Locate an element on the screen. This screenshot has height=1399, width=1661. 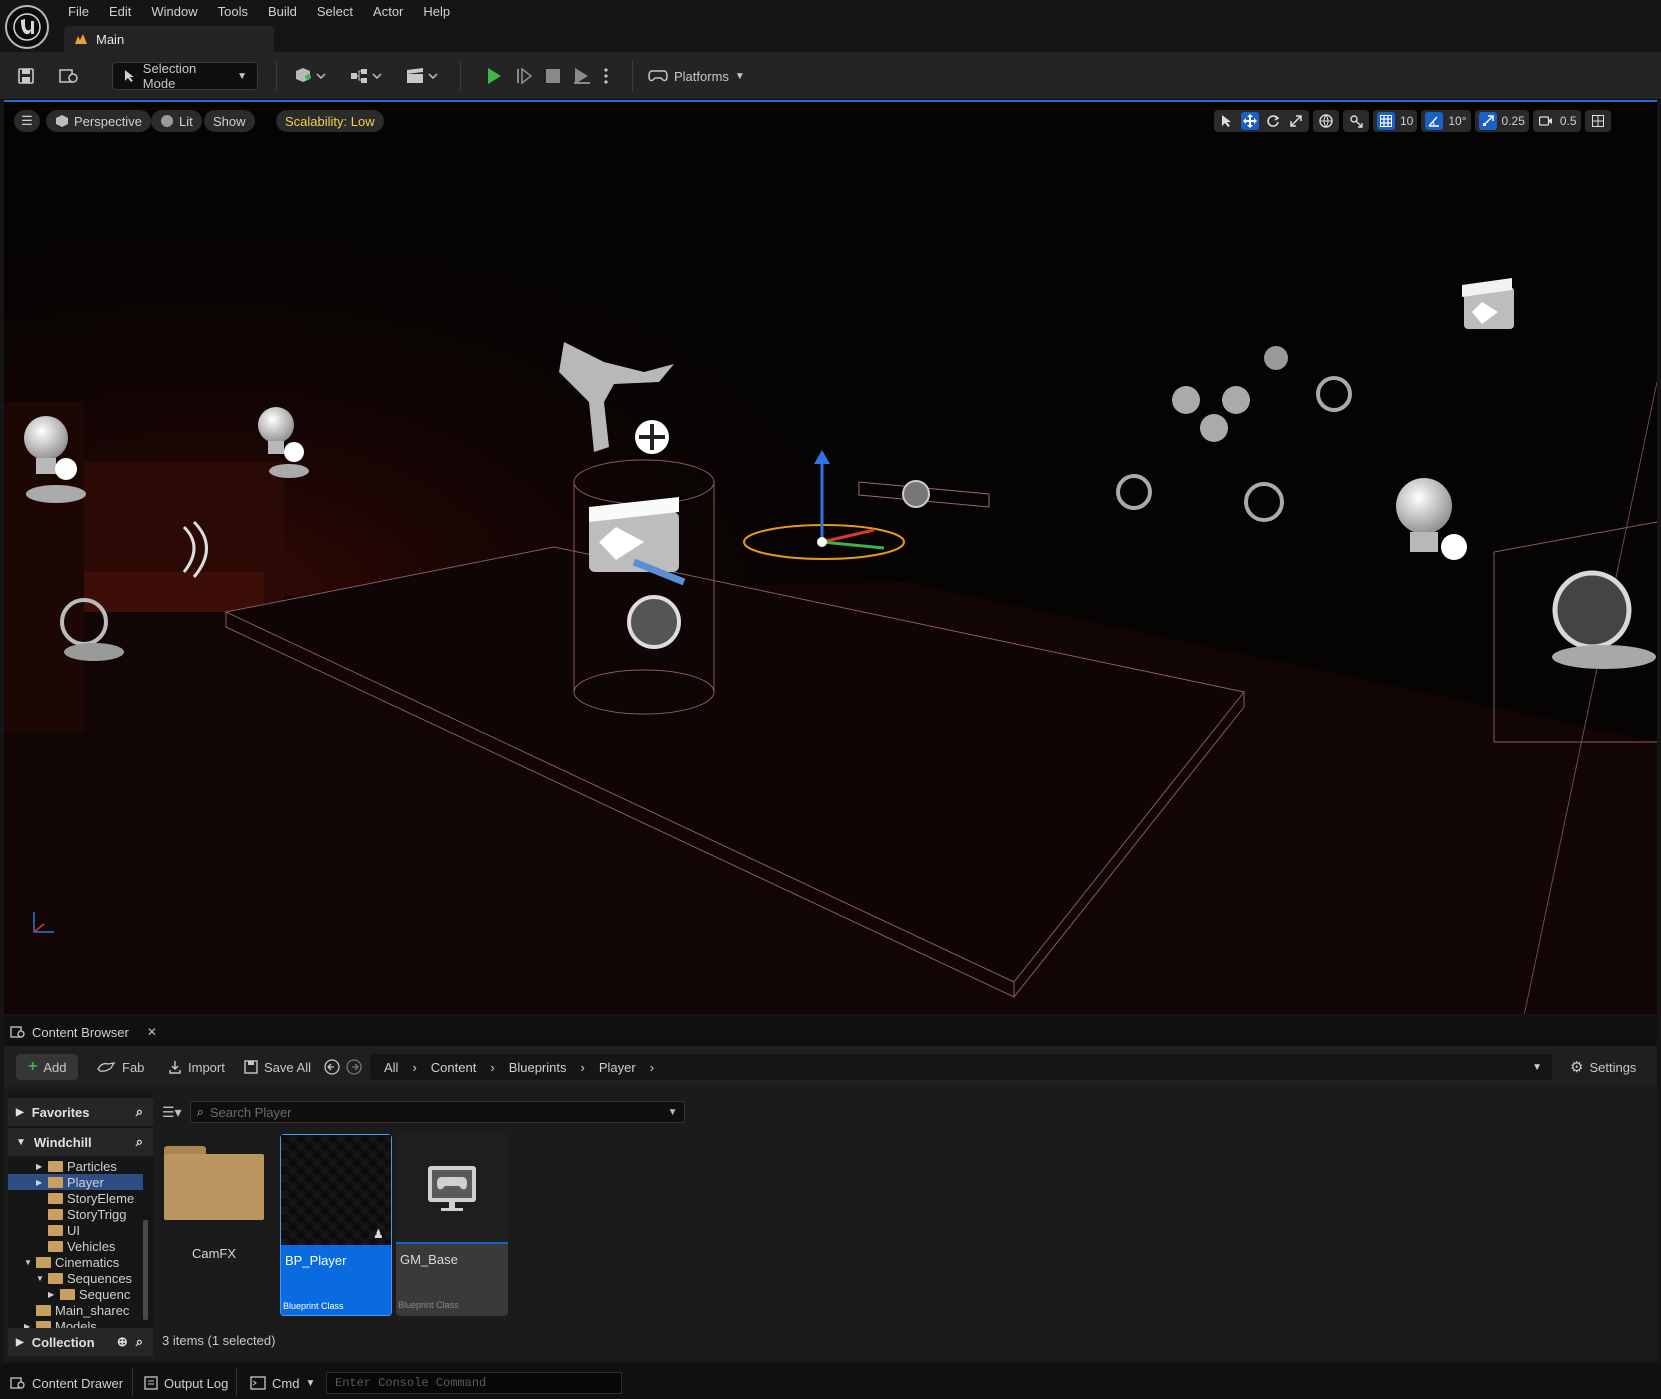
tree-item: Main_sharec is located at coordinates (75, 1310).